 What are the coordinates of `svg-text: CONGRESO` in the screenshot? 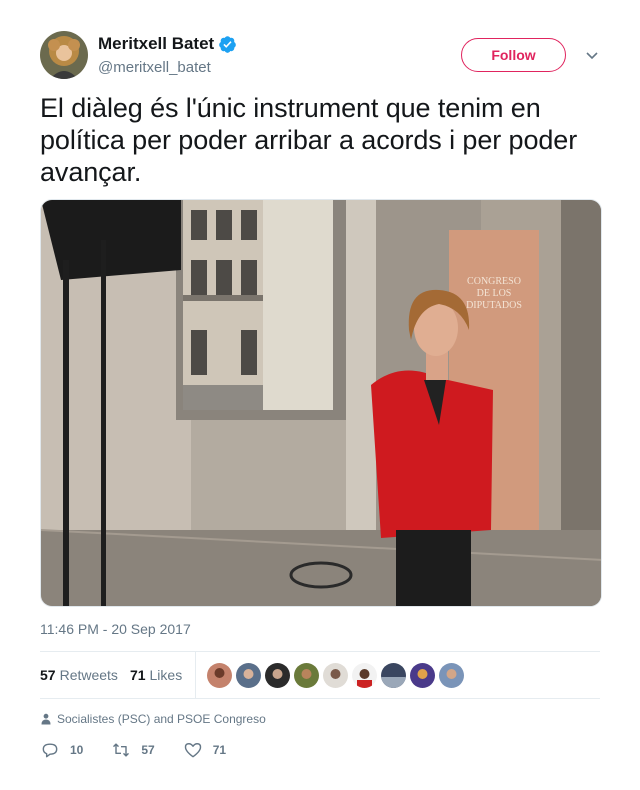 It's located at (494, 281).